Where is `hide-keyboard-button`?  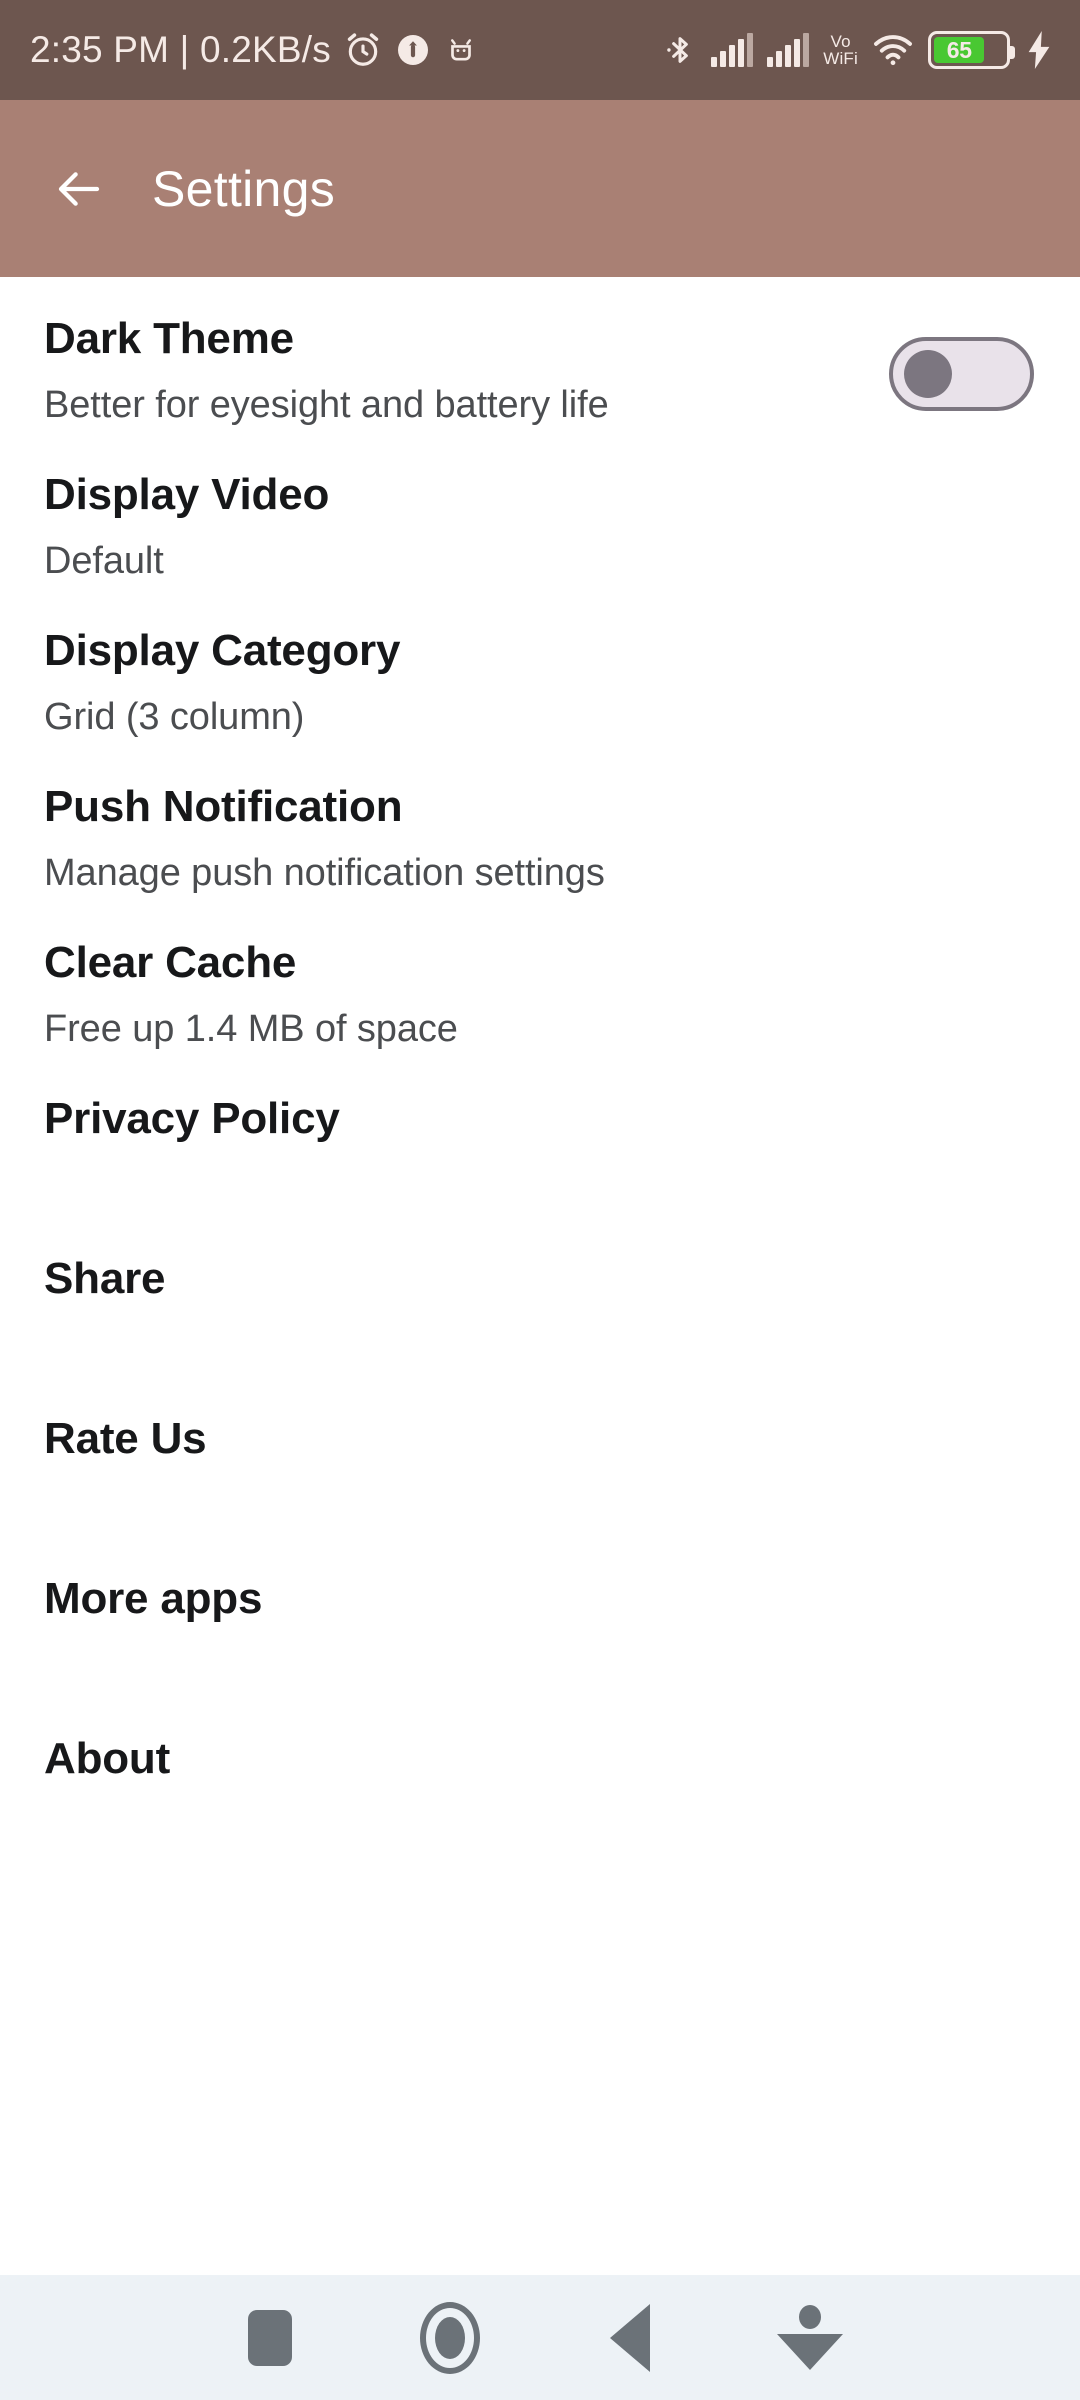
hide-keyboard-button is located at coordinates (810, 2338).